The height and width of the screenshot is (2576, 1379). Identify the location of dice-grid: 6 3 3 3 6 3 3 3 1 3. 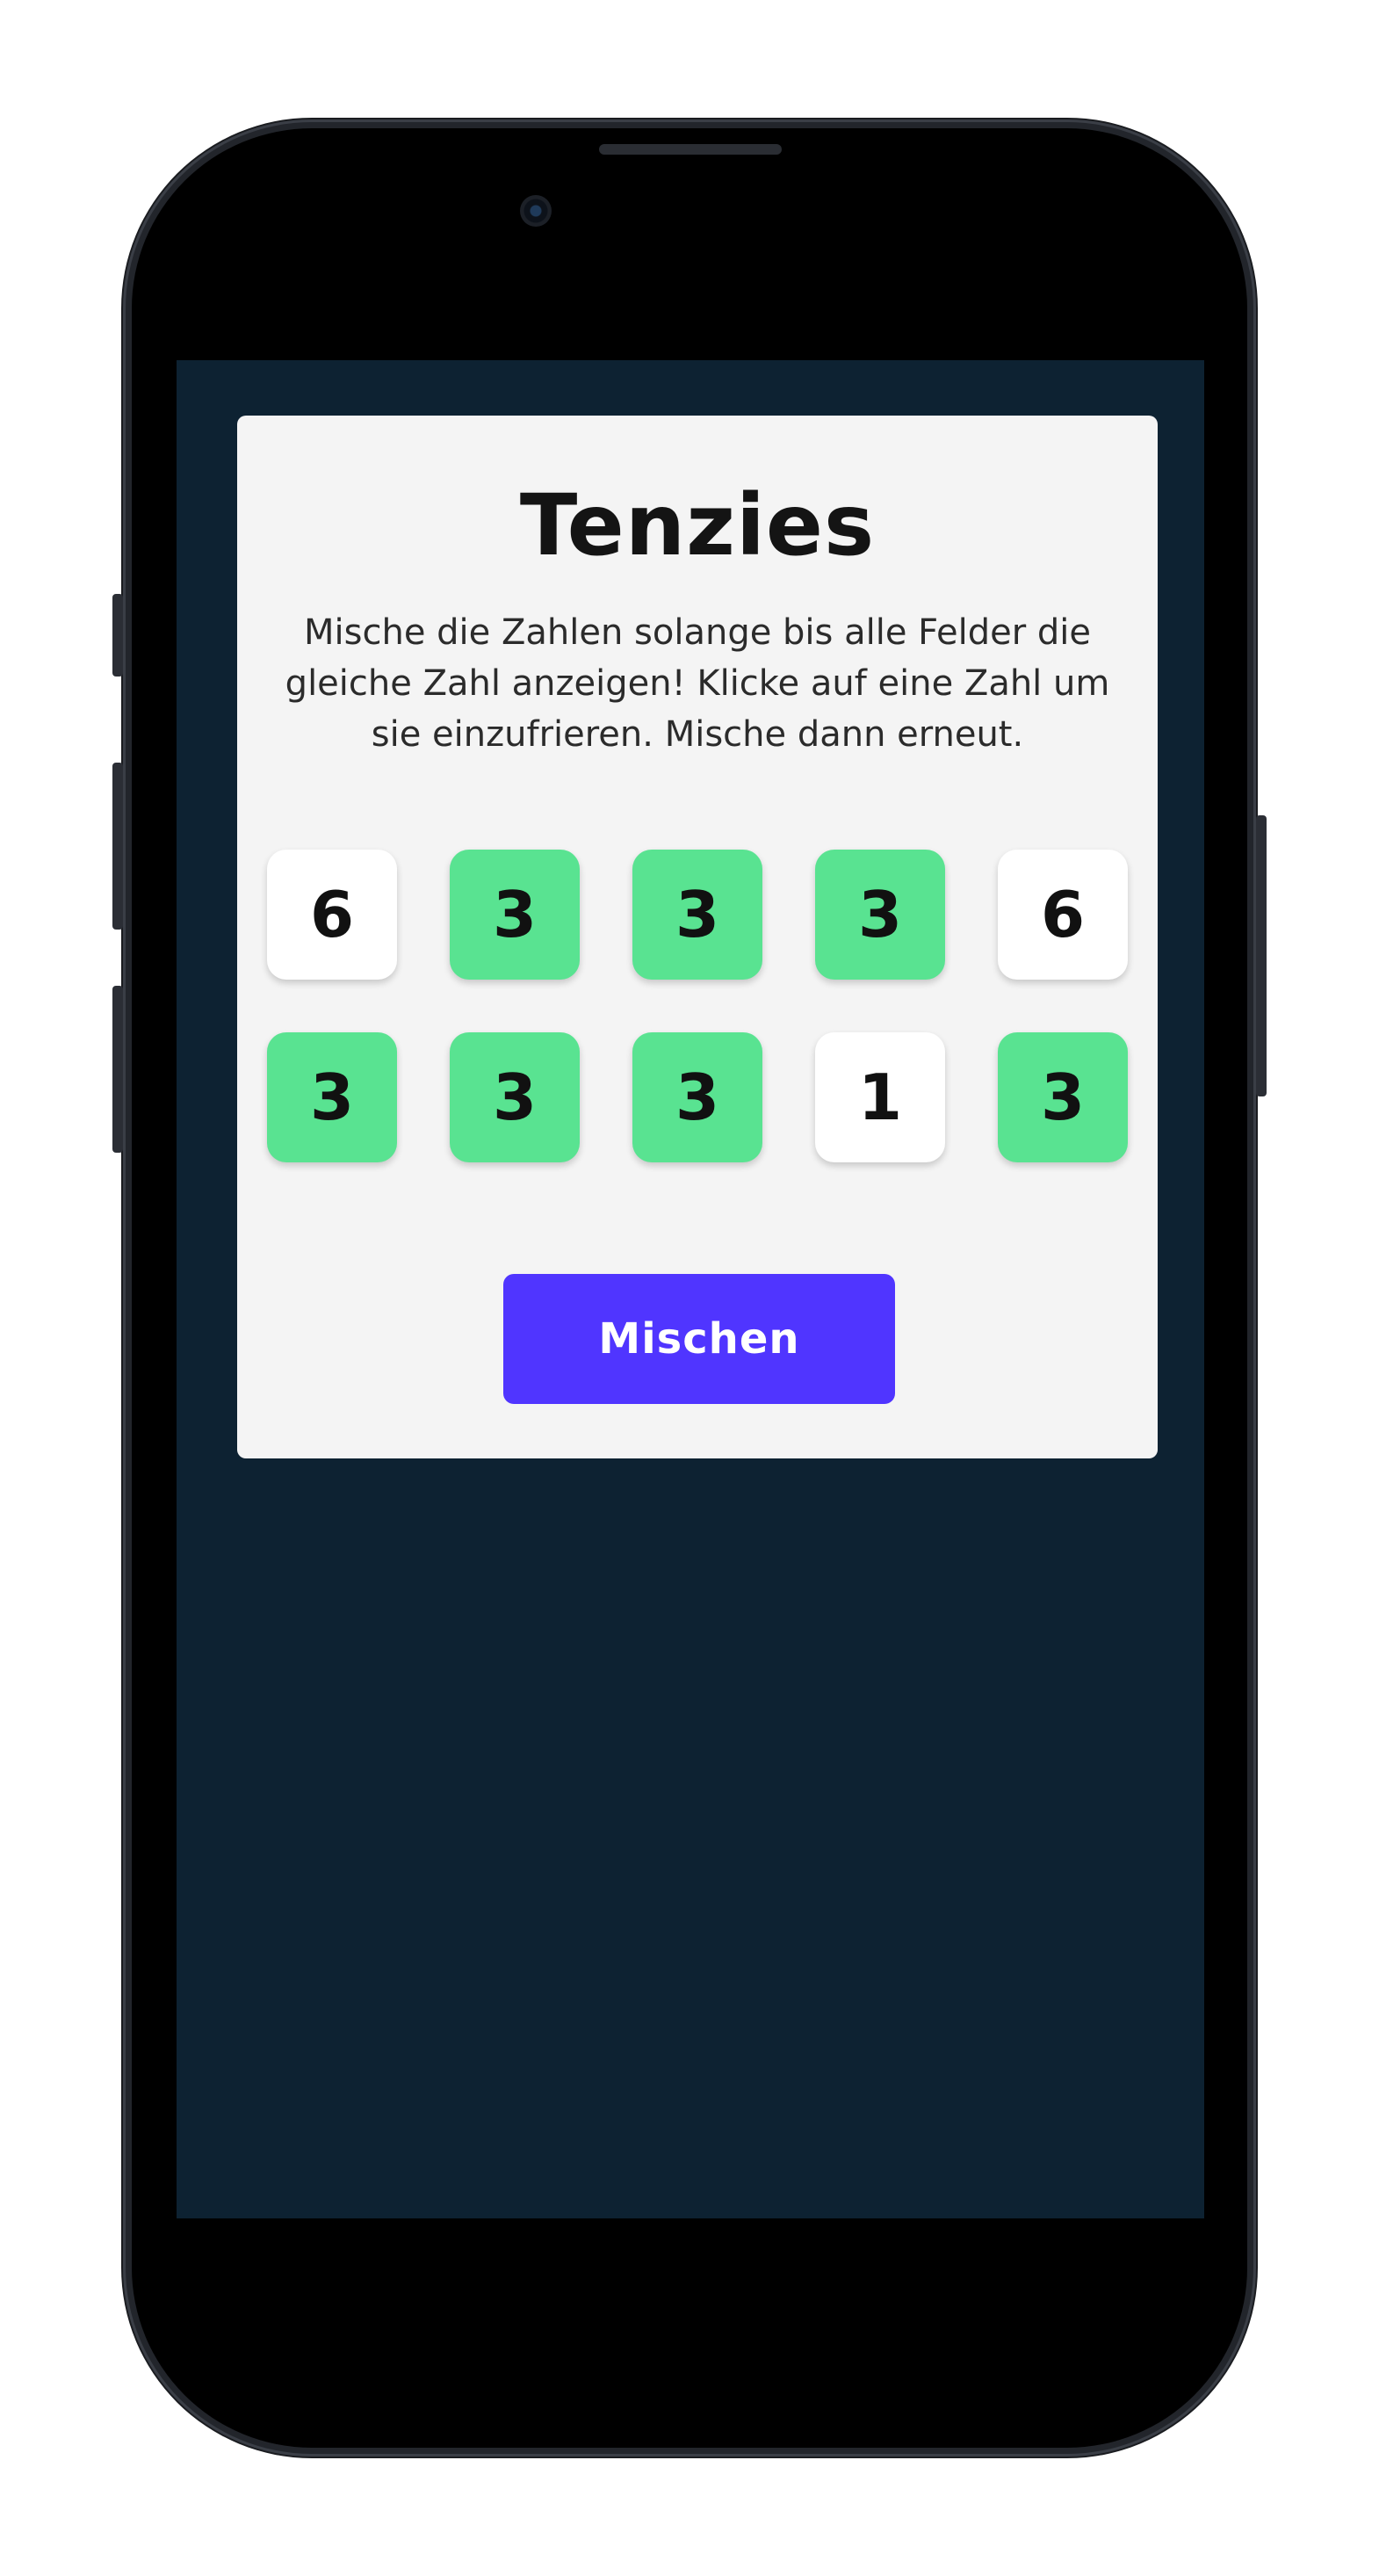
(697, 1006).